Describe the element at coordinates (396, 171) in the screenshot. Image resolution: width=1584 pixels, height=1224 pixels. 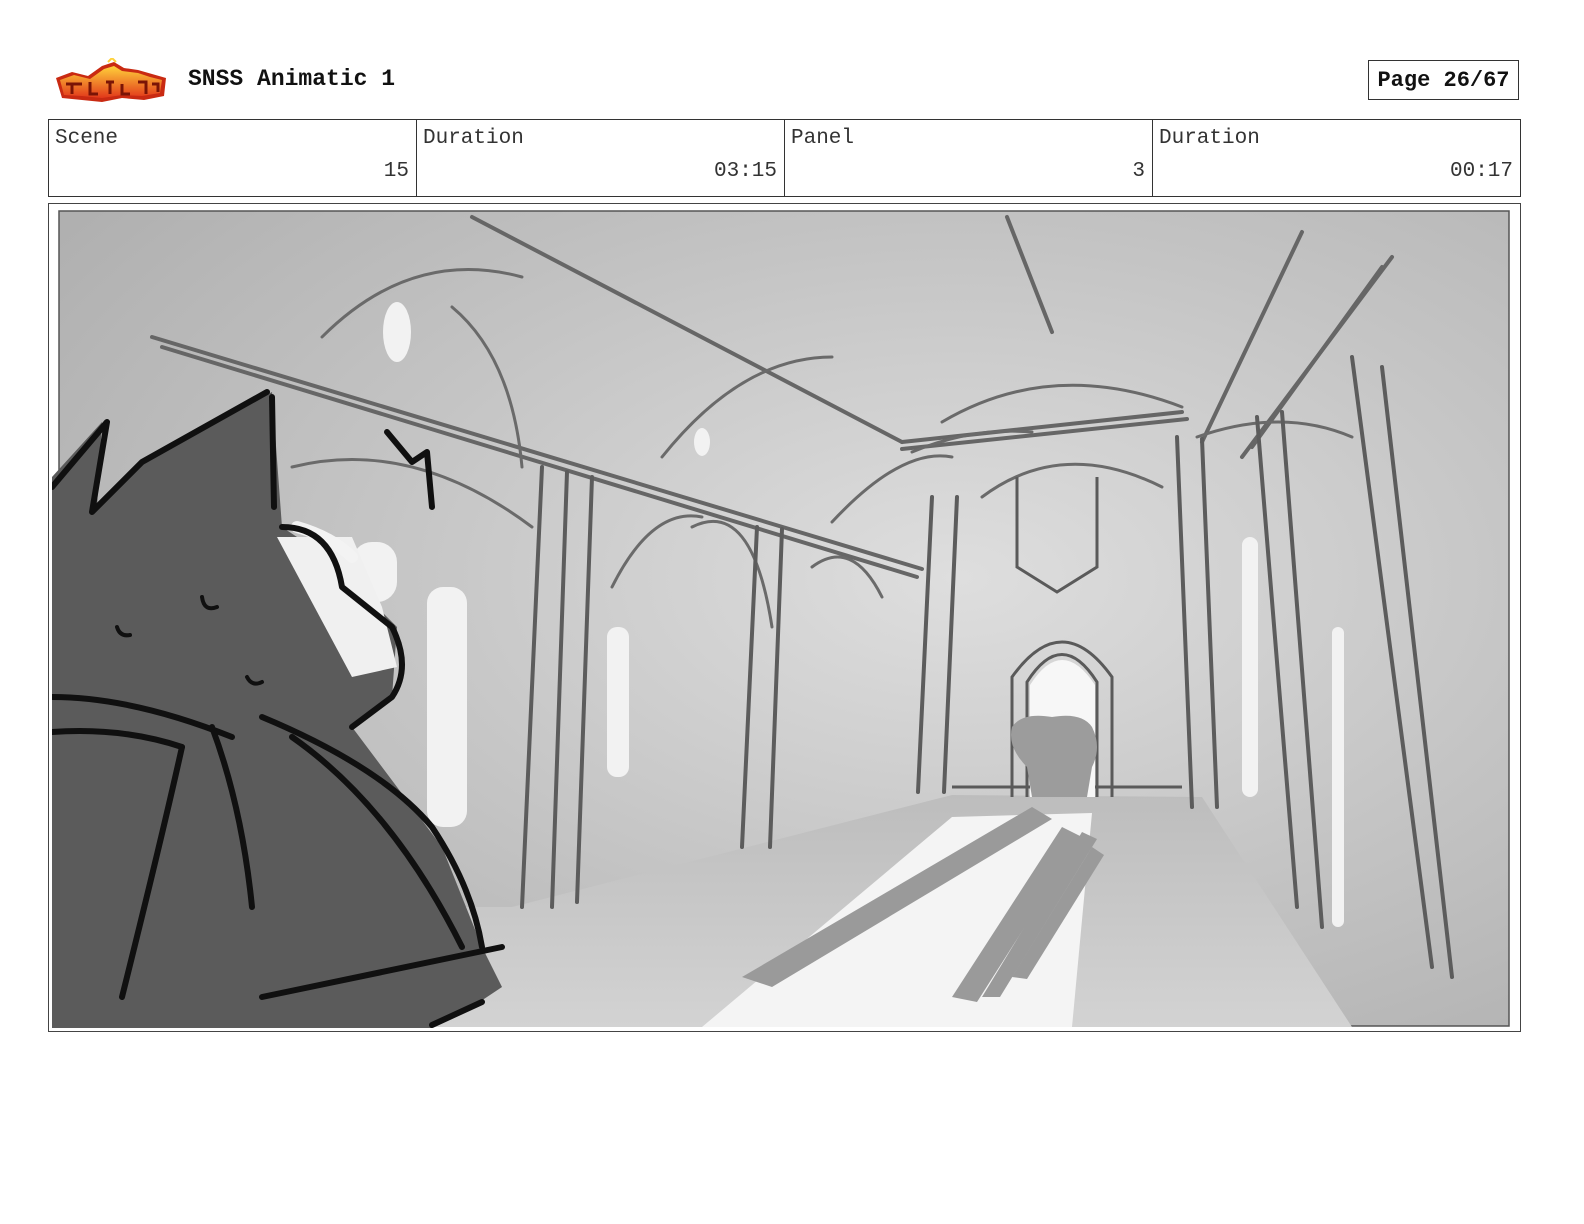
I see `scene-value: 15` at that location.